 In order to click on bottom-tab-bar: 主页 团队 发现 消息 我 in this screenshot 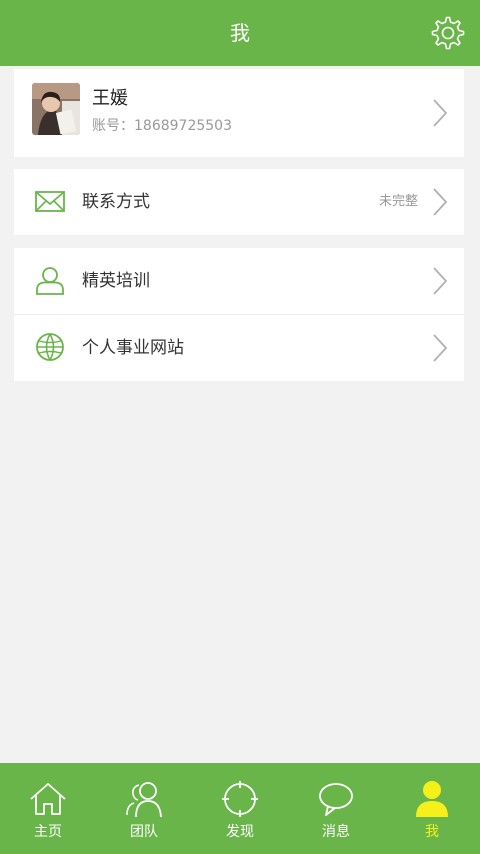, I will do `click(240, 808)`.